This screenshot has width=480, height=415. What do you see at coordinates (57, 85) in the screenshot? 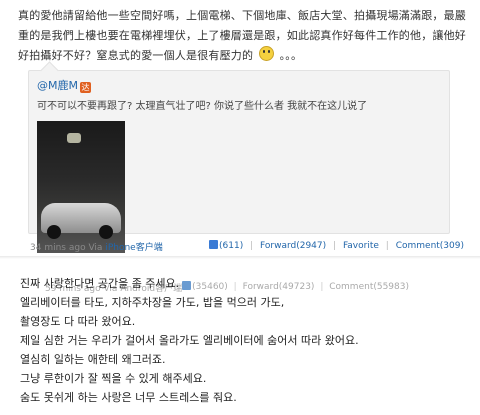
I see `repost-author-name: @M鹿M` at bounding box center [57, 85].